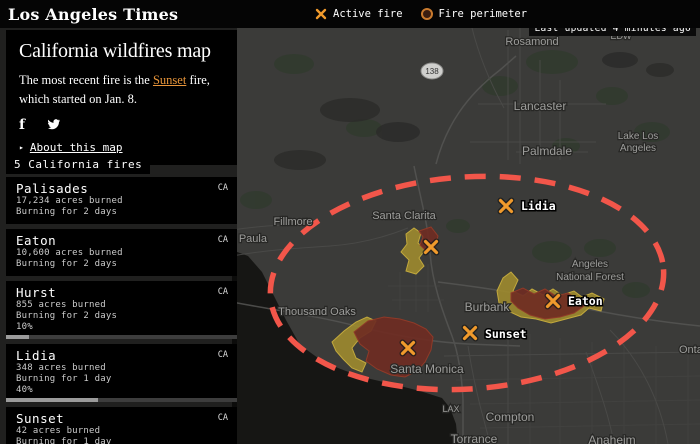 The width and height of the screenshot is (700, 444). Describe the element at coordinates (24, 327) in the screenshot. I see `containment-pct: 10%` at that location.